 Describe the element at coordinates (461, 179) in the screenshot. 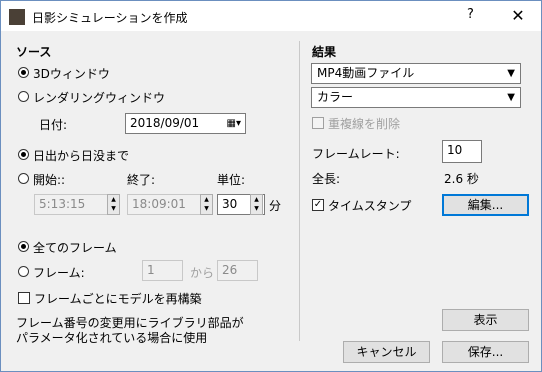

I see `total-length-value: 2.6 秒` at that location.